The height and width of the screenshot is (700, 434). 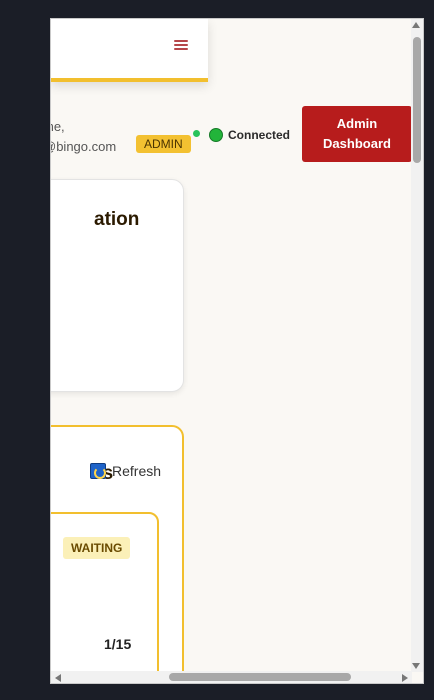 I want to click on welcome-line: me,, so click(x=58, y=126).